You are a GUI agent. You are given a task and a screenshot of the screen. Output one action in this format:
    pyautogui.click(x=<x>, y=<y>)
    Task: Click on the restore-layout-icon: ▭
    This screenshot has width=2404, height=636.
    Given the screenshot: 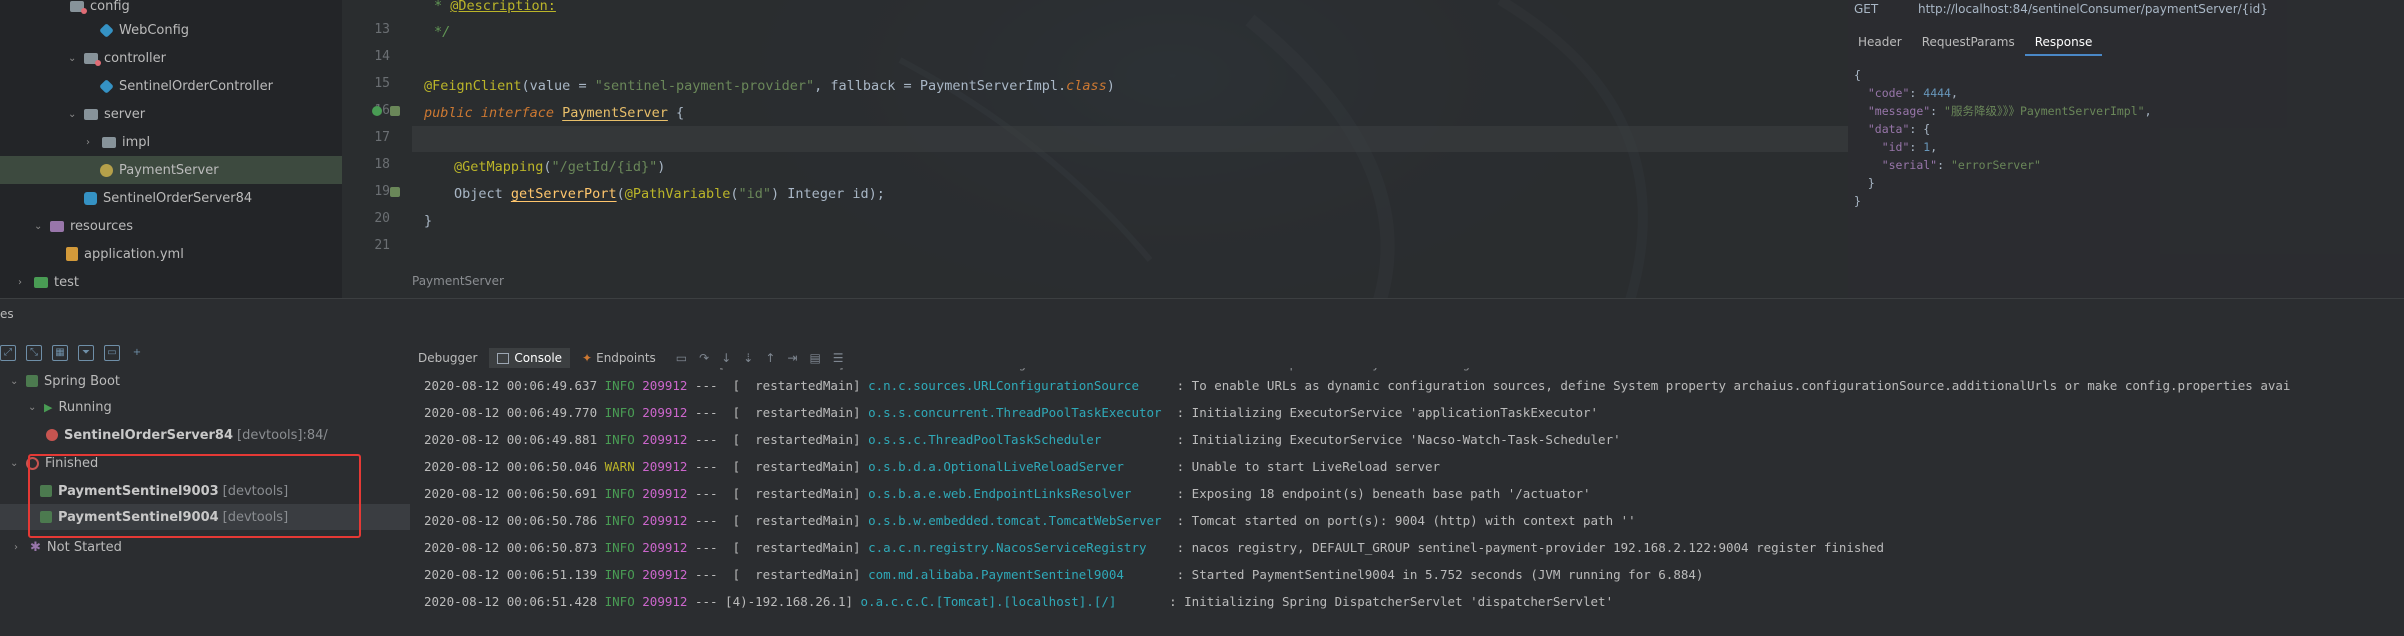 What is the action you would take?
    pyautogui.click(x=681, y=358)
    